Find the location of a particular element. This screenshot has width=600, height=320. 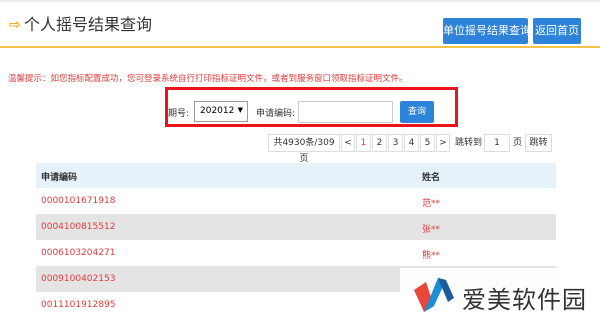

page-title: 个人摇号结果查询 is located at coordinates (88, 24).